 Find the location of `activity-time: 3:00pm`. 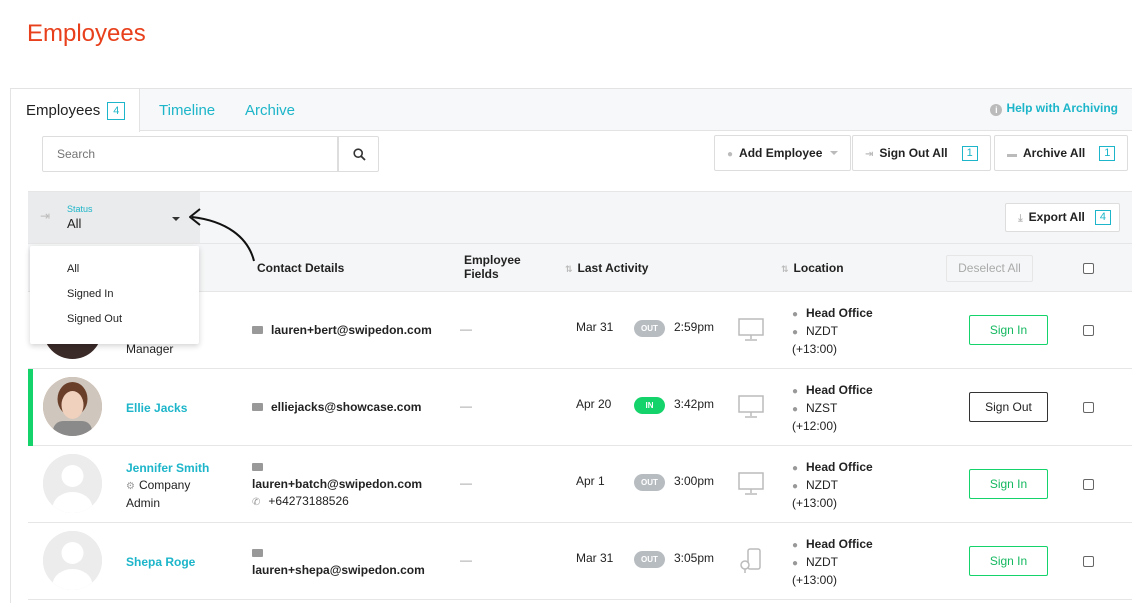

activity-time: 3:00pm is located at coordinates (694, 481).